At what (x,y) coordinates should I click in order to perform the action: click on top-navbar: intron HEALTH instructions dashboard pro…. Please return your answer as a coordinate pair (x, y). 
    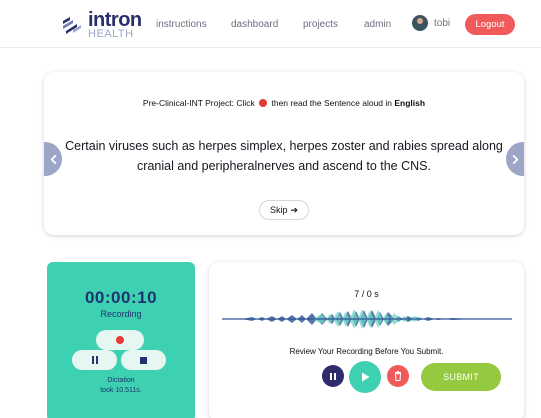
    Looking at the image, I should click on (270, 24).